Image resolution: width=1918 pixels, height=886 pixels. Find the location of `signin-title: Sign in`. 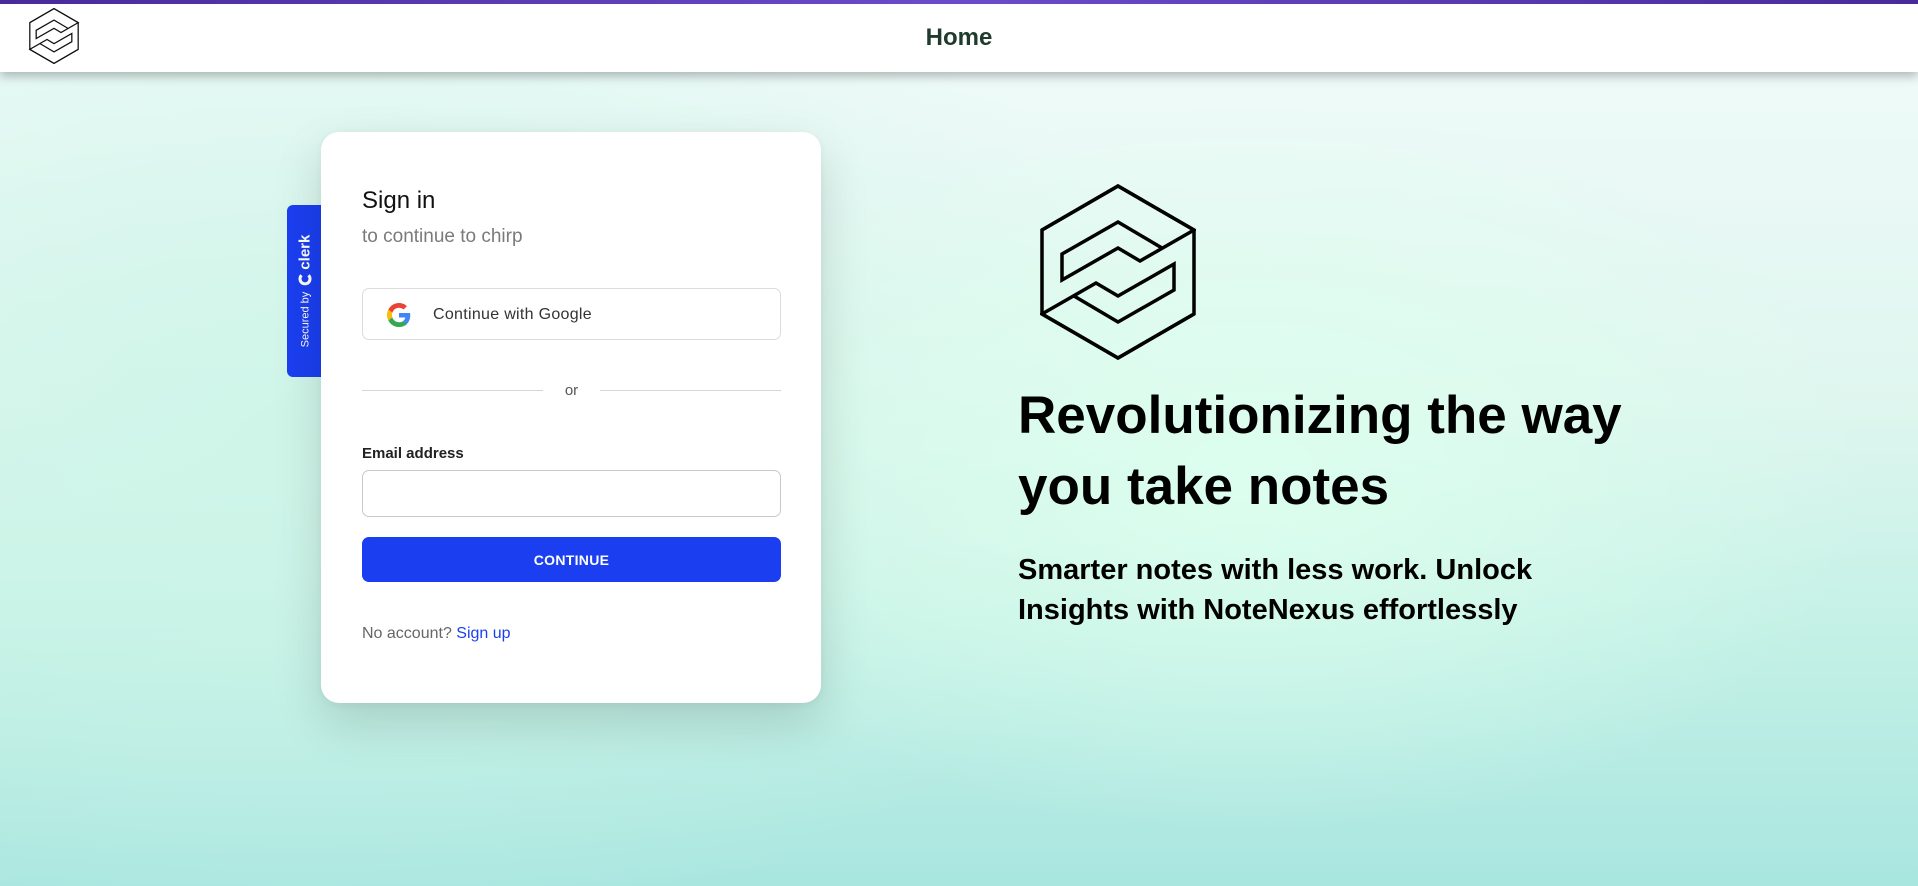

signin-title: Sign in is located at coordinates (399, 200).